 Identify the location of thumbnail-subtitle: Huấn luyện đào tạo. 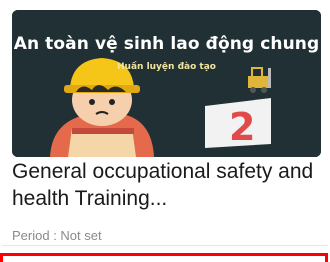
(166, 67).